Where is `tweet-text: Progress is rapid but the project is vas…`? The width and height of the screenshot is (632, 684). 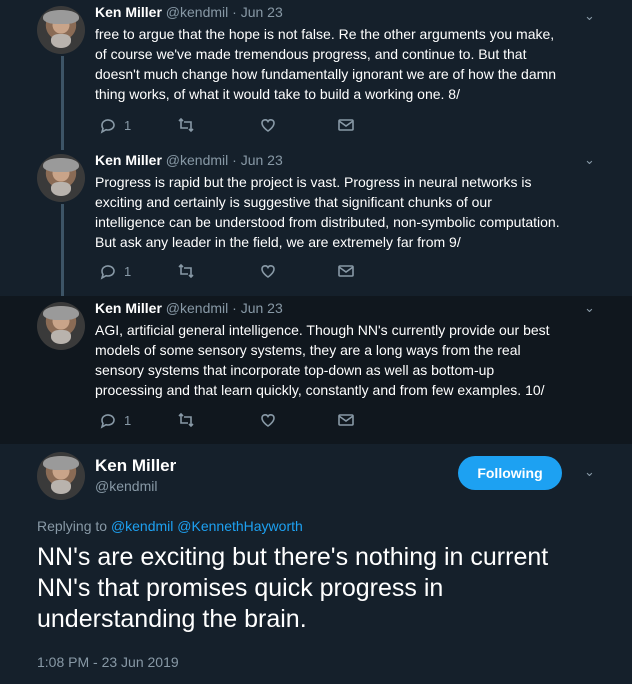
tweet-text: Progress is rapid but the project is vas… is located at coordinates (327, 212).